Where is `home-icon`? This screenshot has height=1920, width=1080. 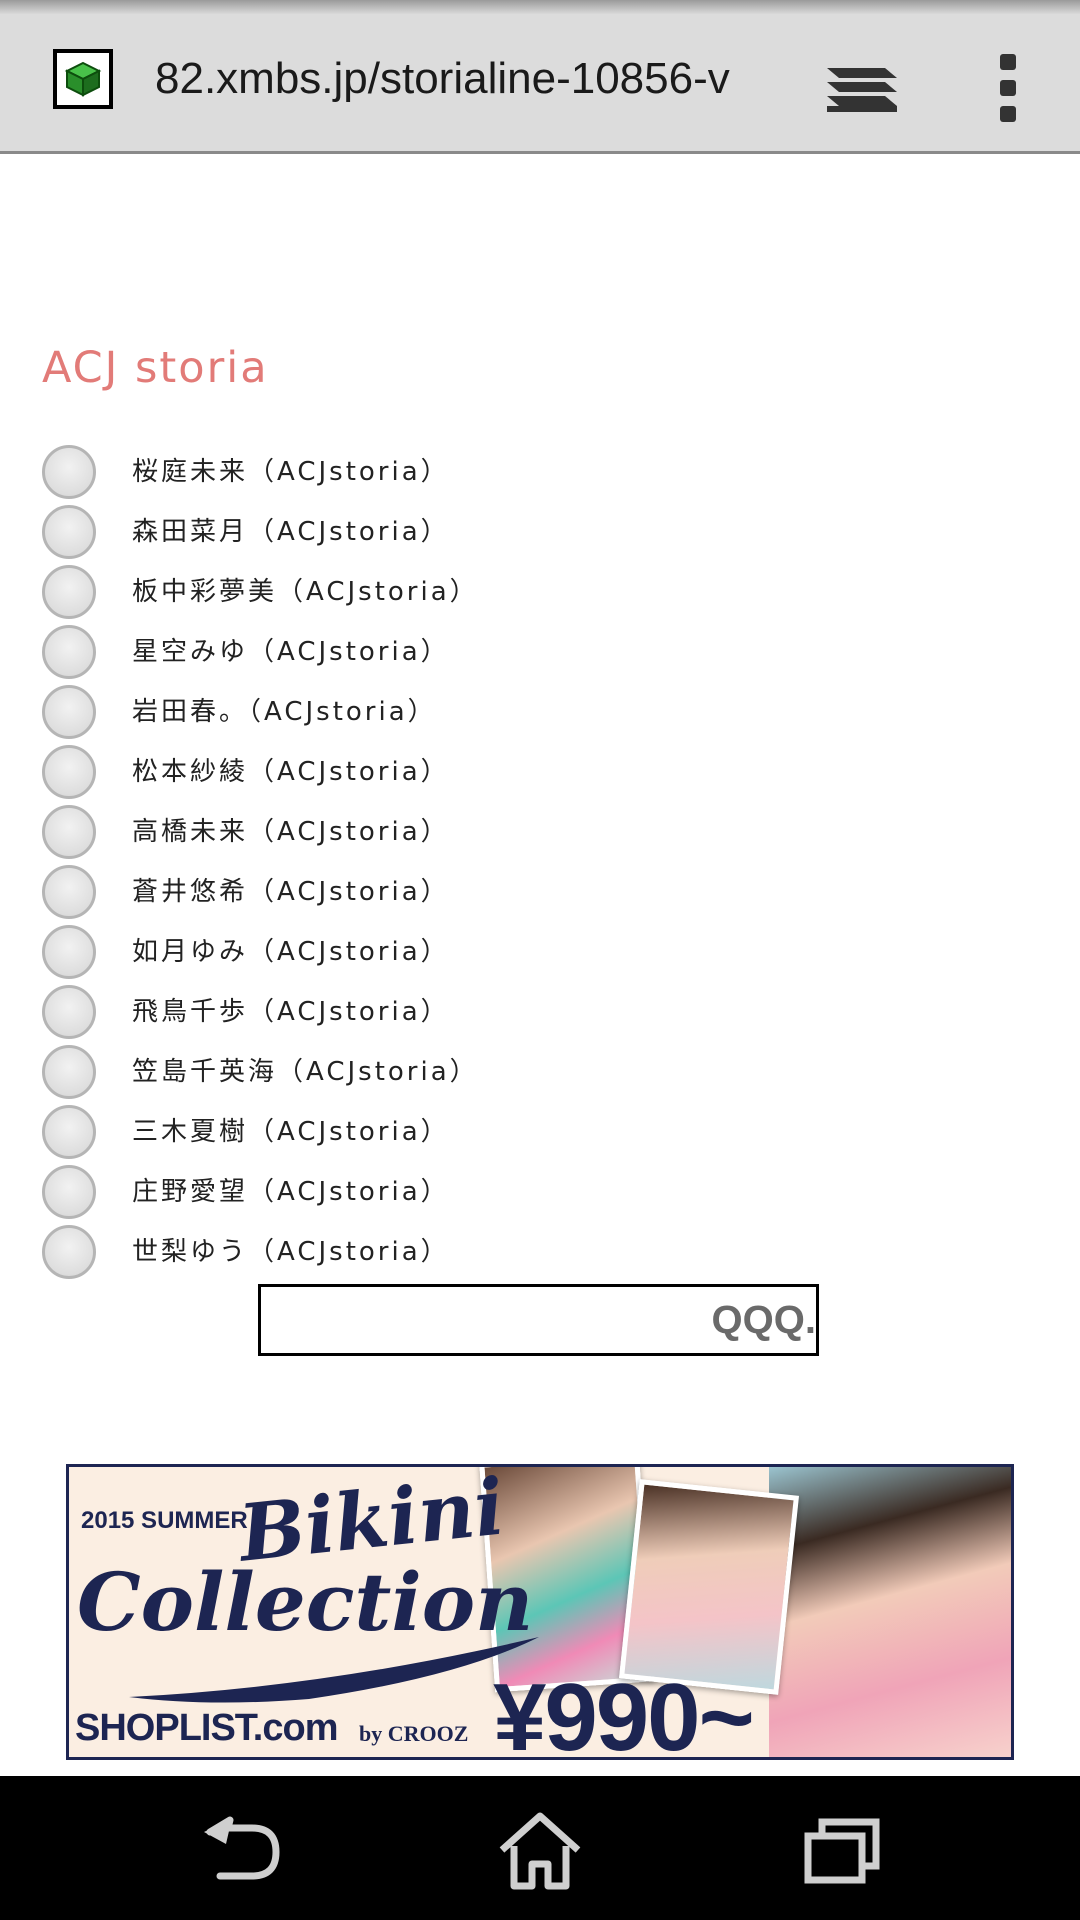
home-icon is located at coordinates (540, 1850).